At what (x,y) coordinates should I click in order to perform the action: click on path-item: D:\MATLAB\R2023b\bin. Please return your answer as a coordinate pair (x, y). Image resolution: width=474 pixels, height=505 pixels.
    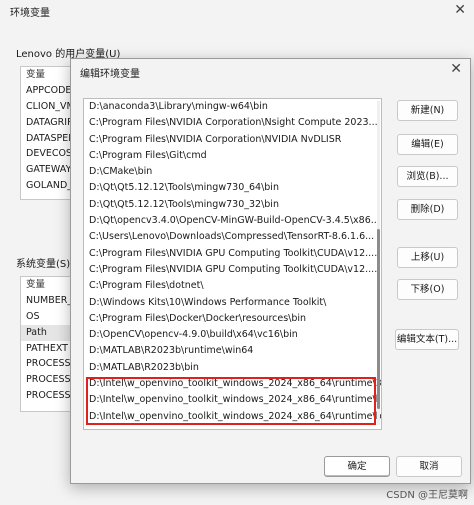
    Looking at the image, I should click on (232, 368).